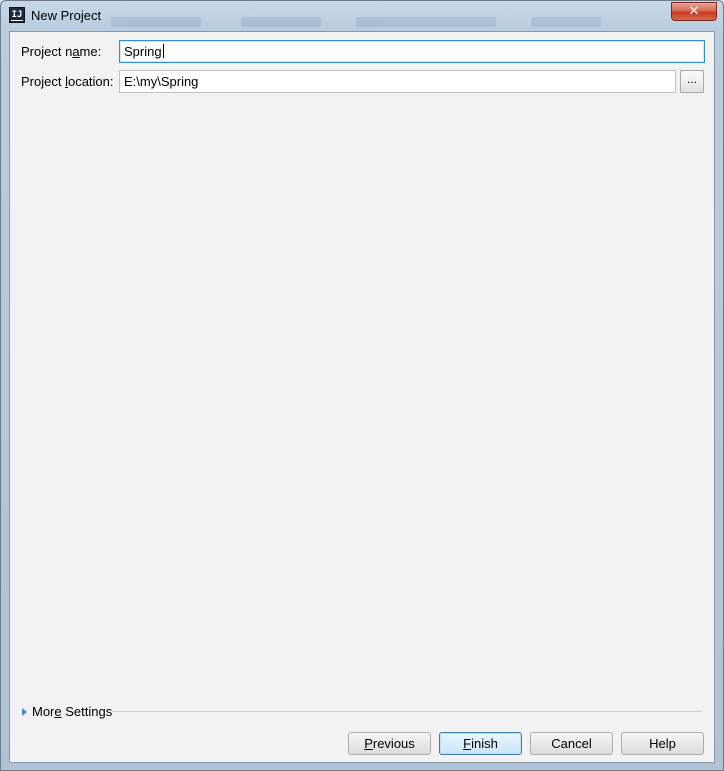 The image size is (724, 771). Describe the element at coordinates (412, 51) in the screenshot. I see `project-name-input: Spring` at that location.